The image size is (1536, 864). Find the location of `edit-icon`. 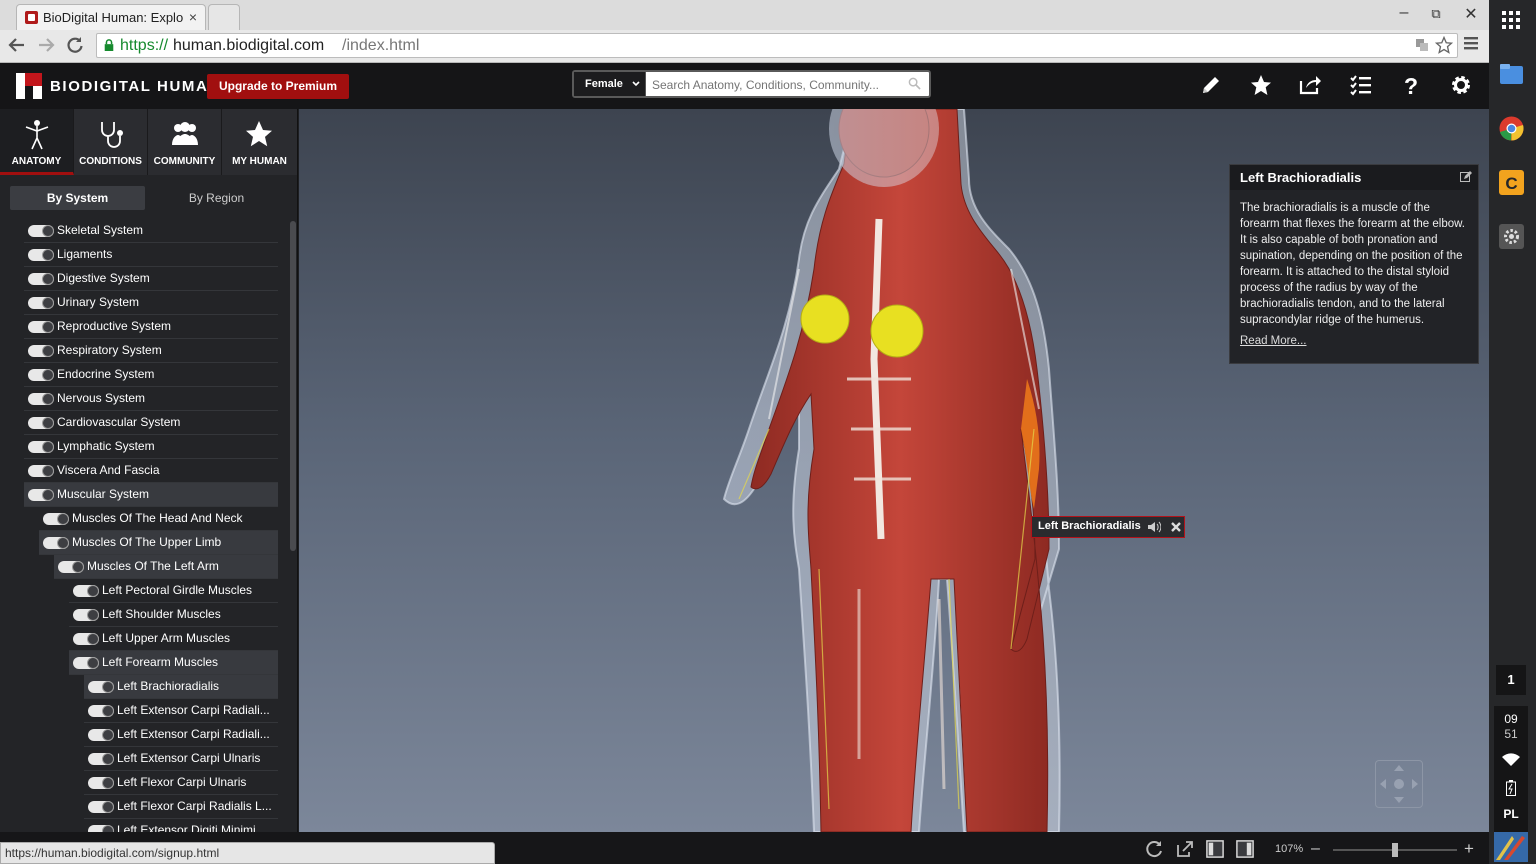

edit-icon is located at coordinates (1466, 177).